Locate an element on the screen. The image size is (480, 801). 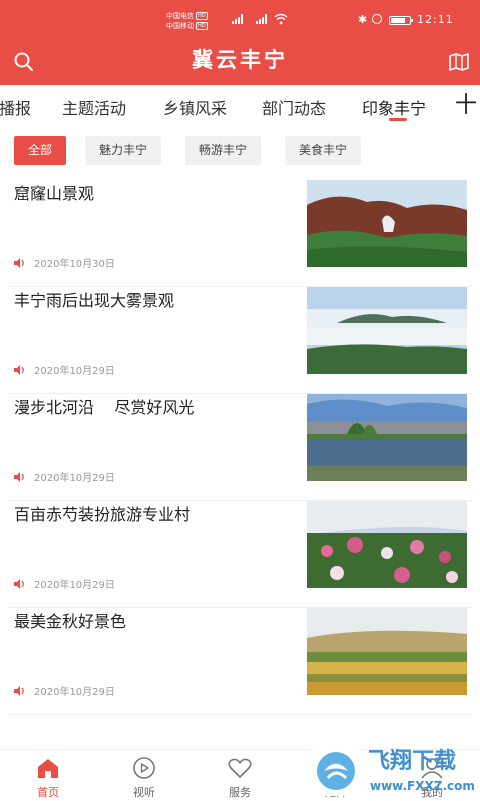
news-meta: 2020年10月30日 is located at coordinates (64, 262).